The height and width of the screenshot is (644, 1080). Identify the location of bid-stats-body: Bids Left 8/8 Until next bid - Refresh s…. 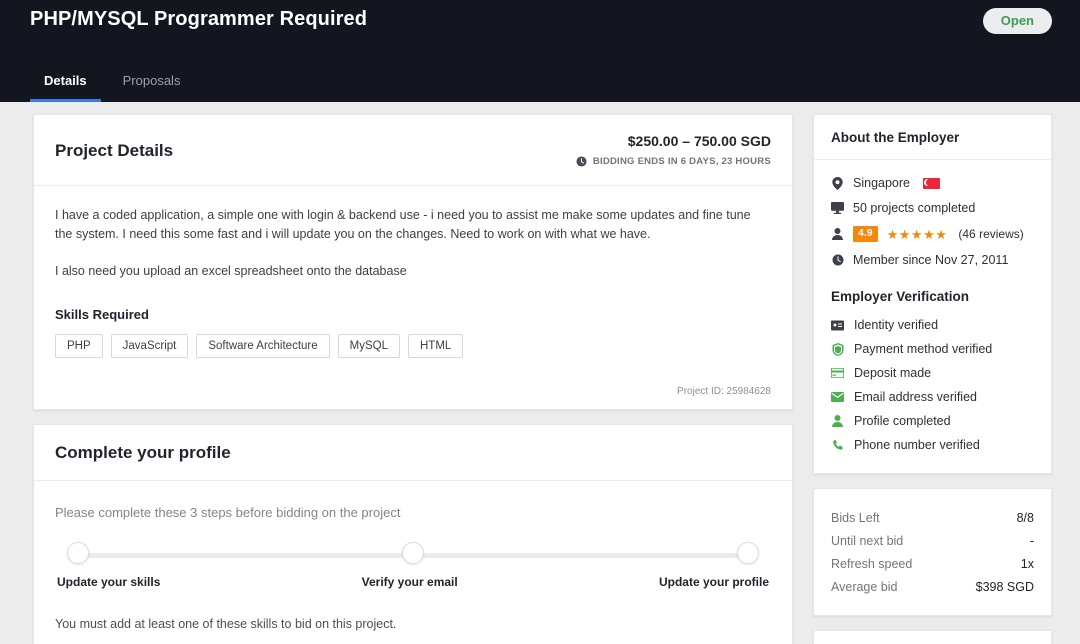
(932, 552).